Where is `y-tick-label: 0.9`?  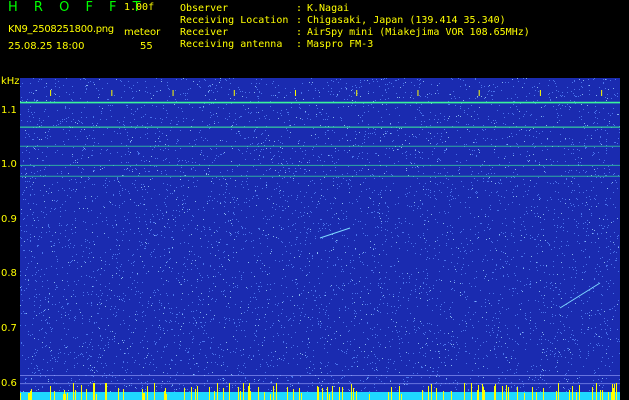
y-tick-label: 0.9 is located at coordinates (9, 219).